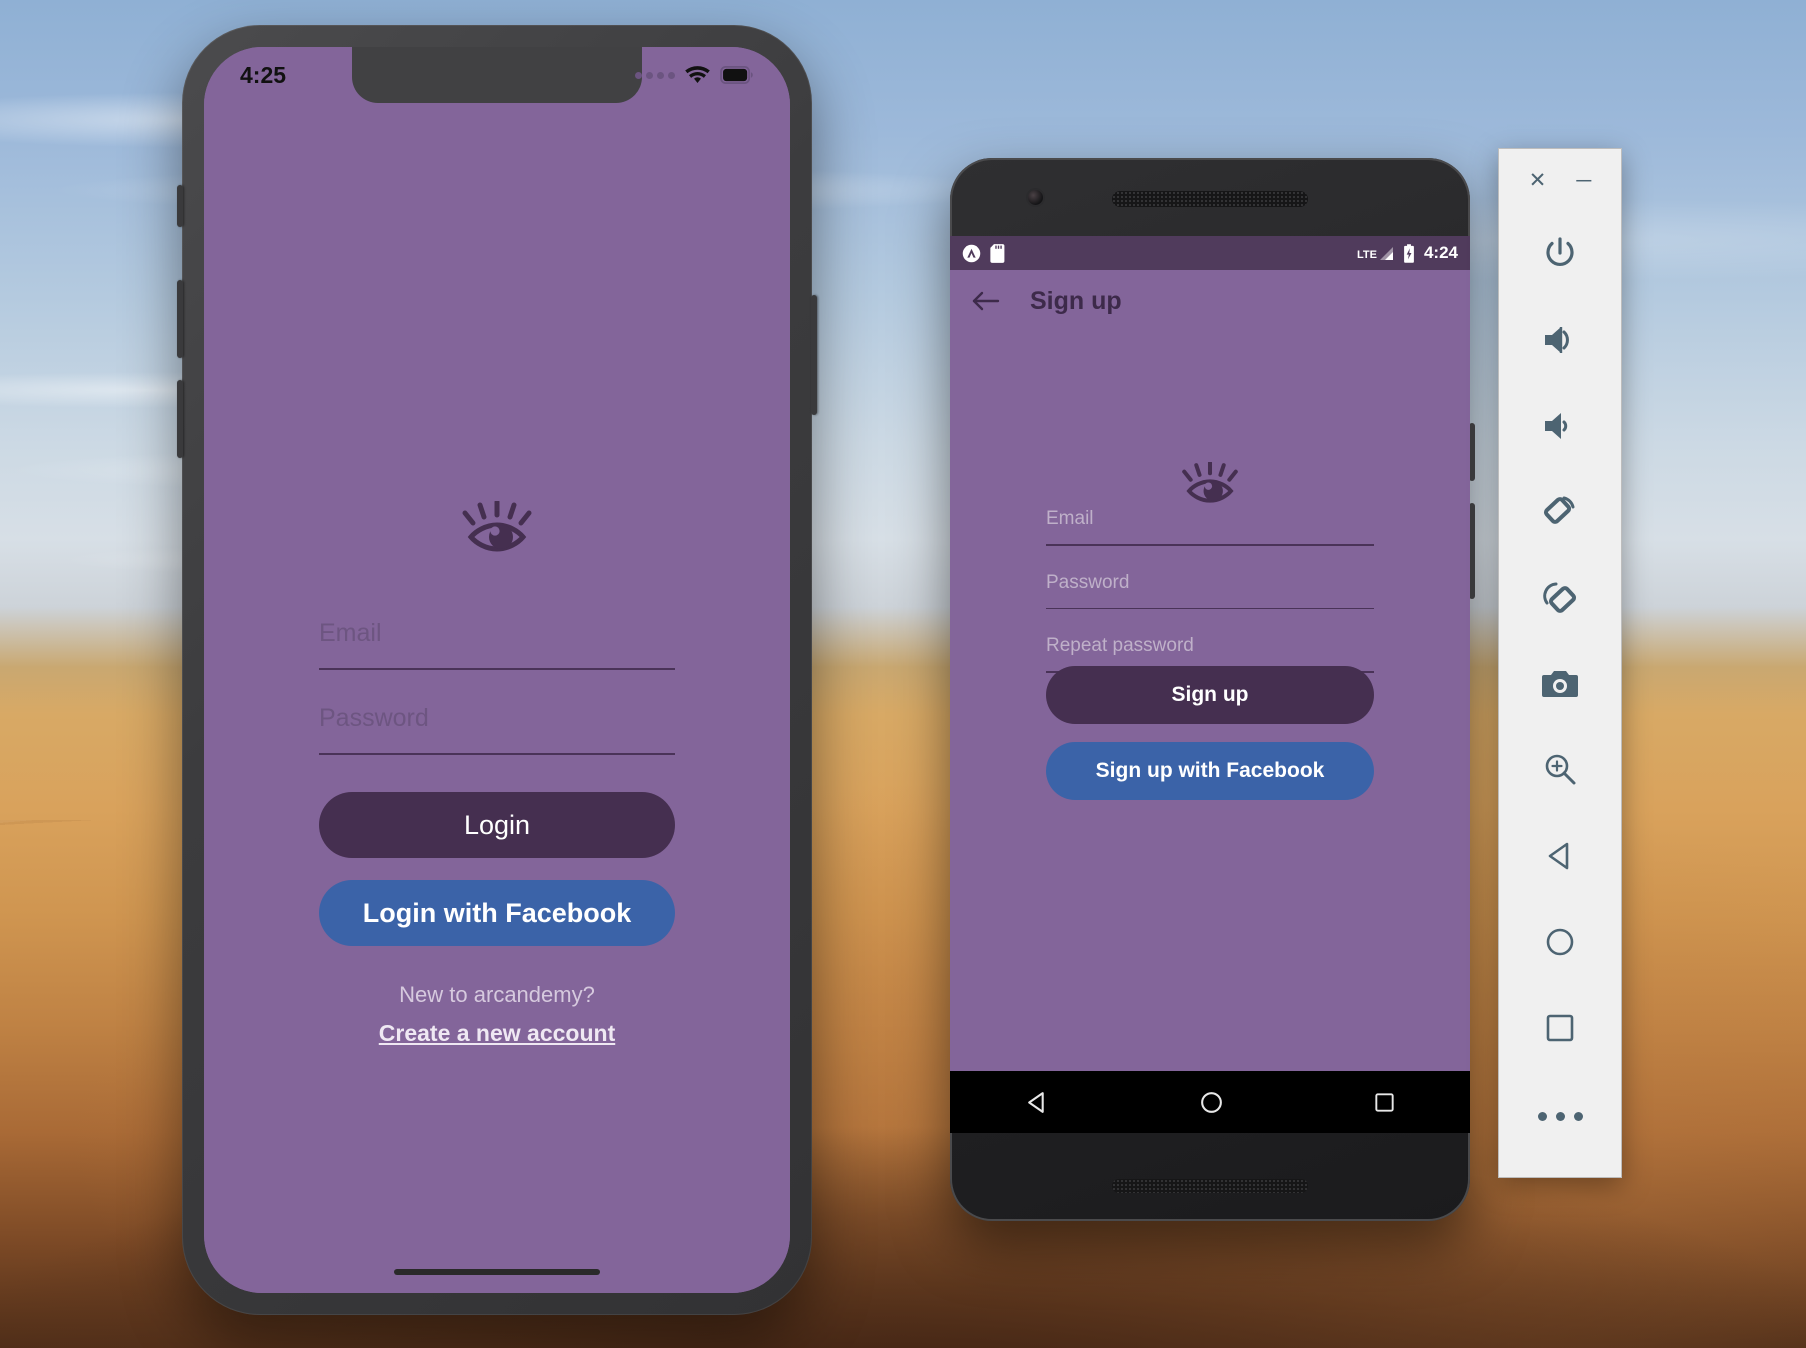 The image size is (1806, 1348). I want to click on iphone-status-bar: 4:25, so click(497, 75).